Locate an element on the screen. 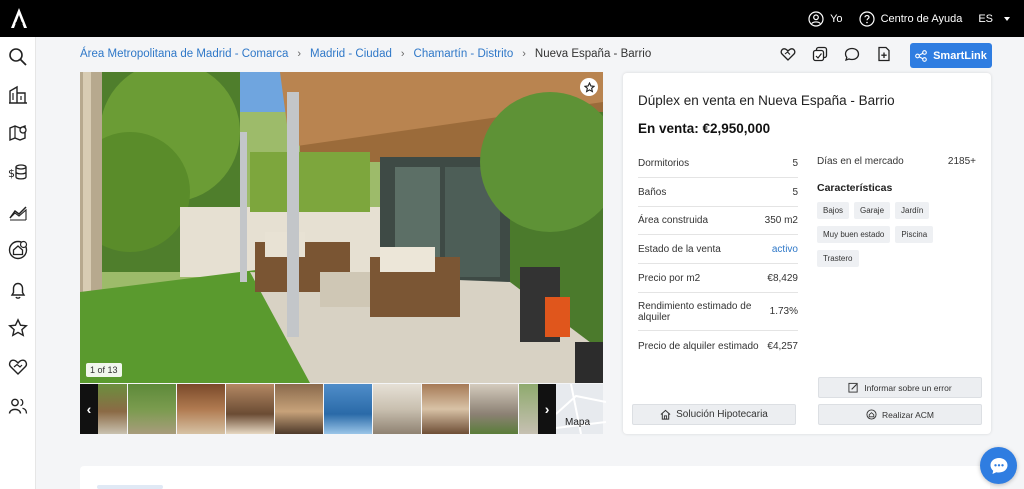  help-center-link: Centro de Ayuda is located at coordinates (910, 18).